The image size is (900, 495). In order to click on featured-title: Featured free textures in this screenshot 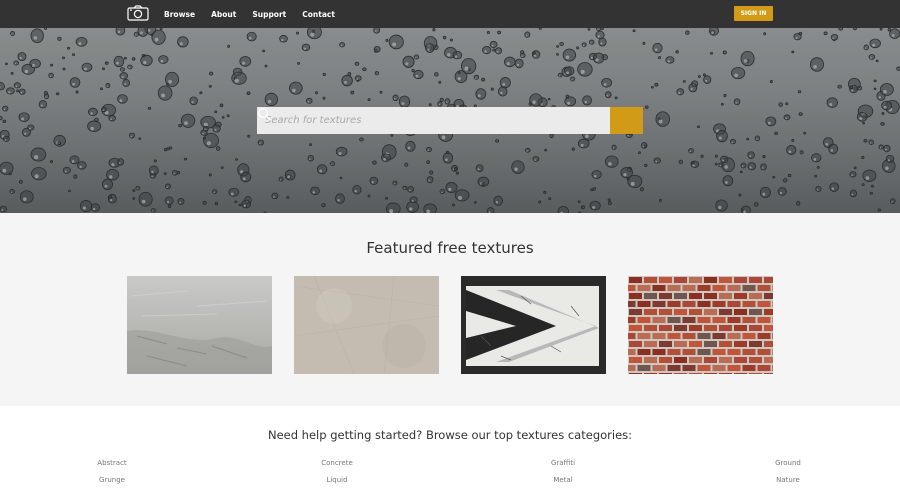, I will do `click(450, 248)`.